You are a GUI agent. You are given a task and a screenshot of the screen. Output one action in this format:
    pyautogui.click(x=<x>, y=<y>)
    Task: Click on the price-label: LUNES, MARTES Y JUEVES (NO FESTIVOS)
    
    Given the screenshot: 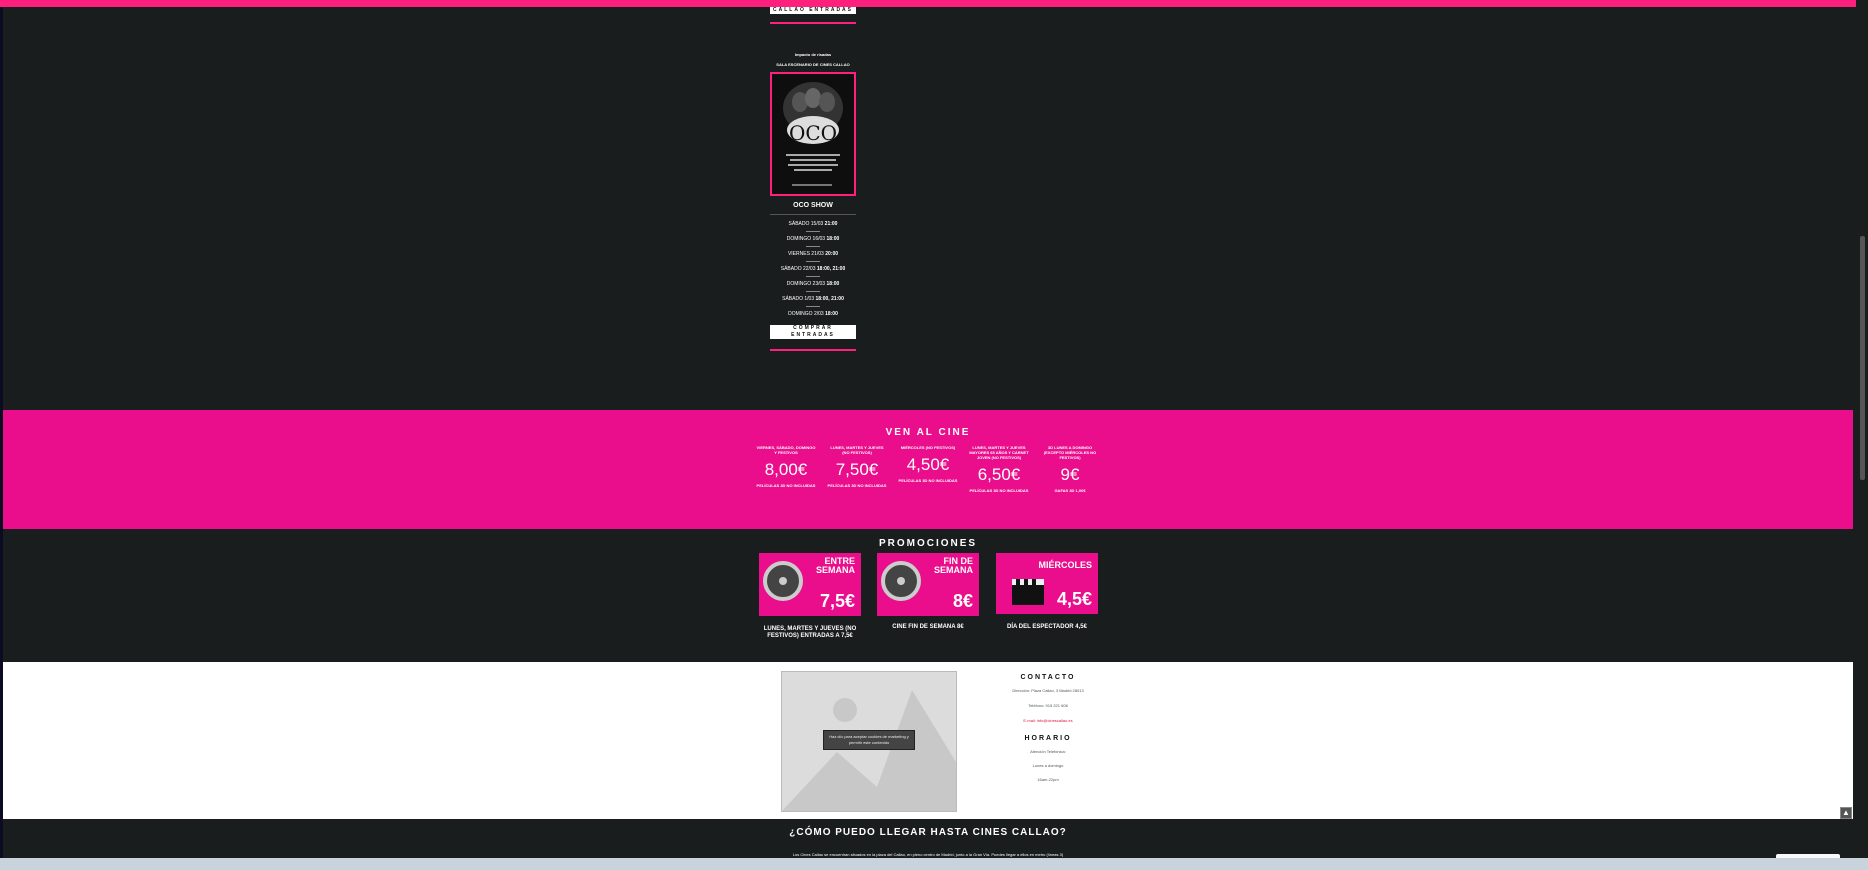 What is the action you would take?
    pyautogui.click(x=857, y=450)
    